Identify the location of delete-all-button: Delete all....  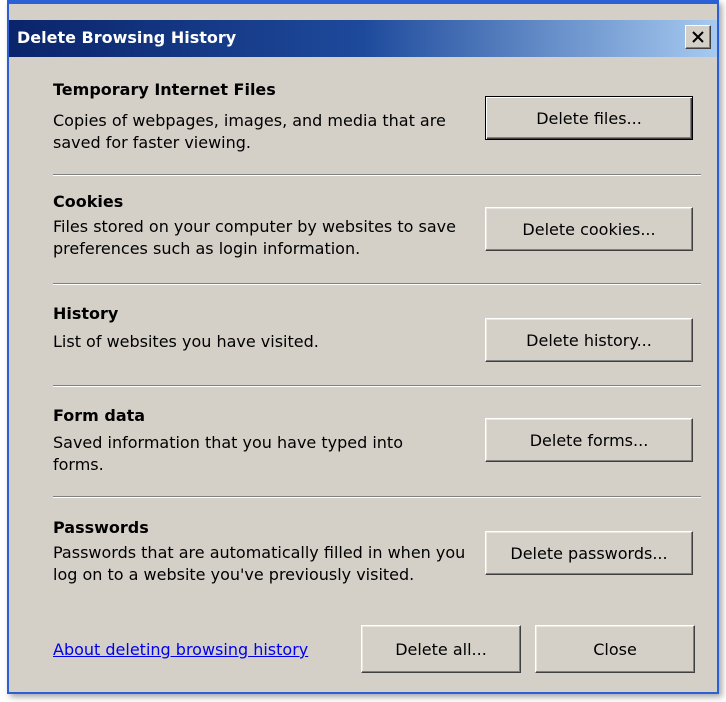
(441, 649).